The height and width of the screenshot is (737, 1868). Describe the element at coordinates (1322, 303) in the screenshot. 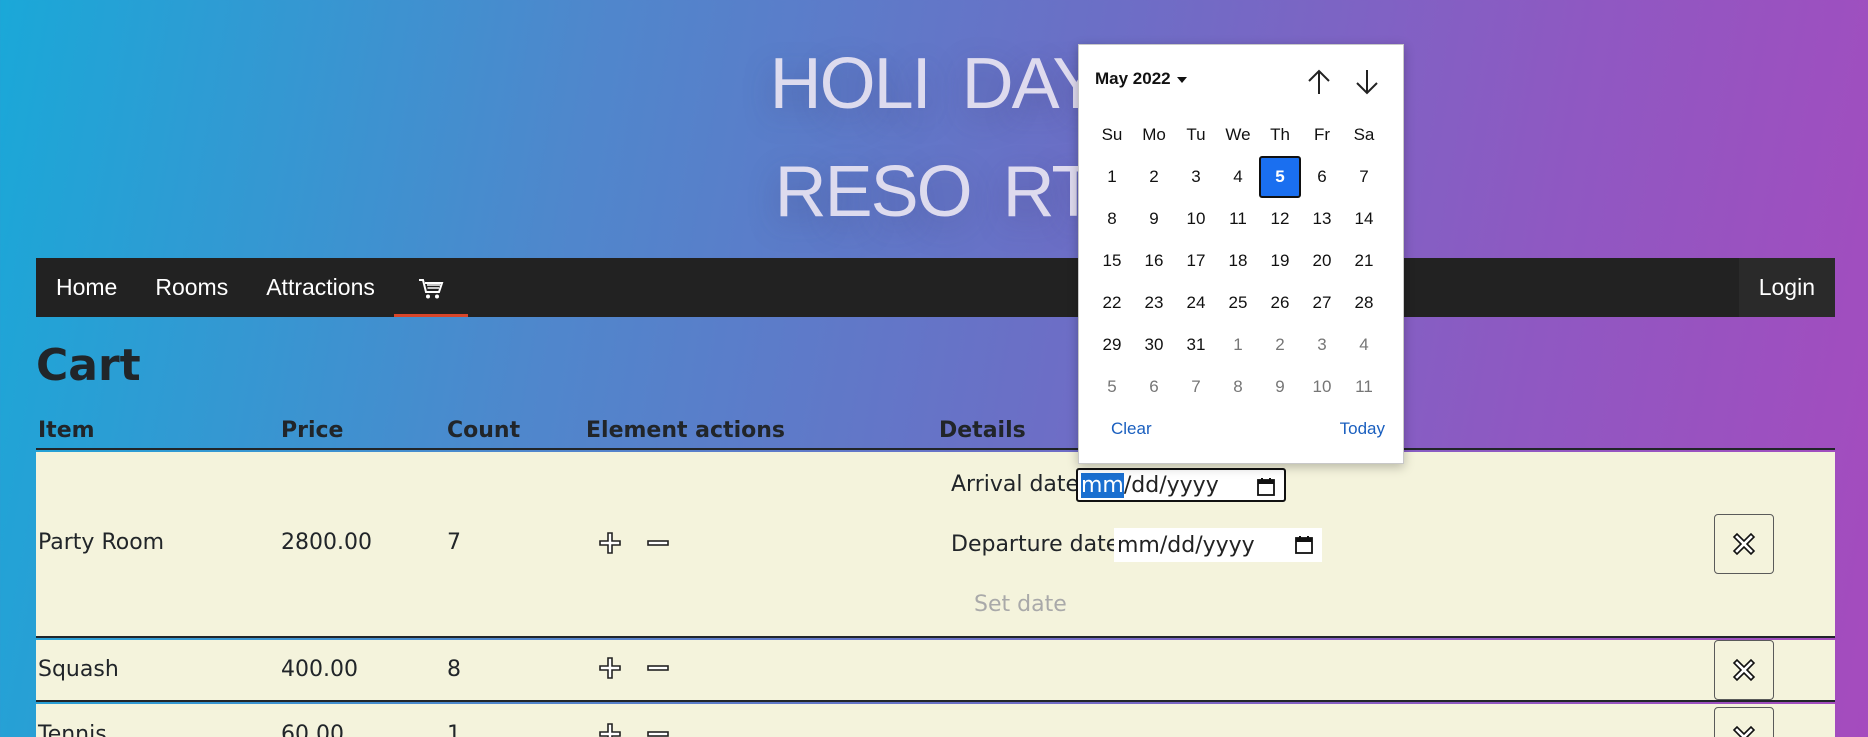

I see `calendar-day: 27` at that location.